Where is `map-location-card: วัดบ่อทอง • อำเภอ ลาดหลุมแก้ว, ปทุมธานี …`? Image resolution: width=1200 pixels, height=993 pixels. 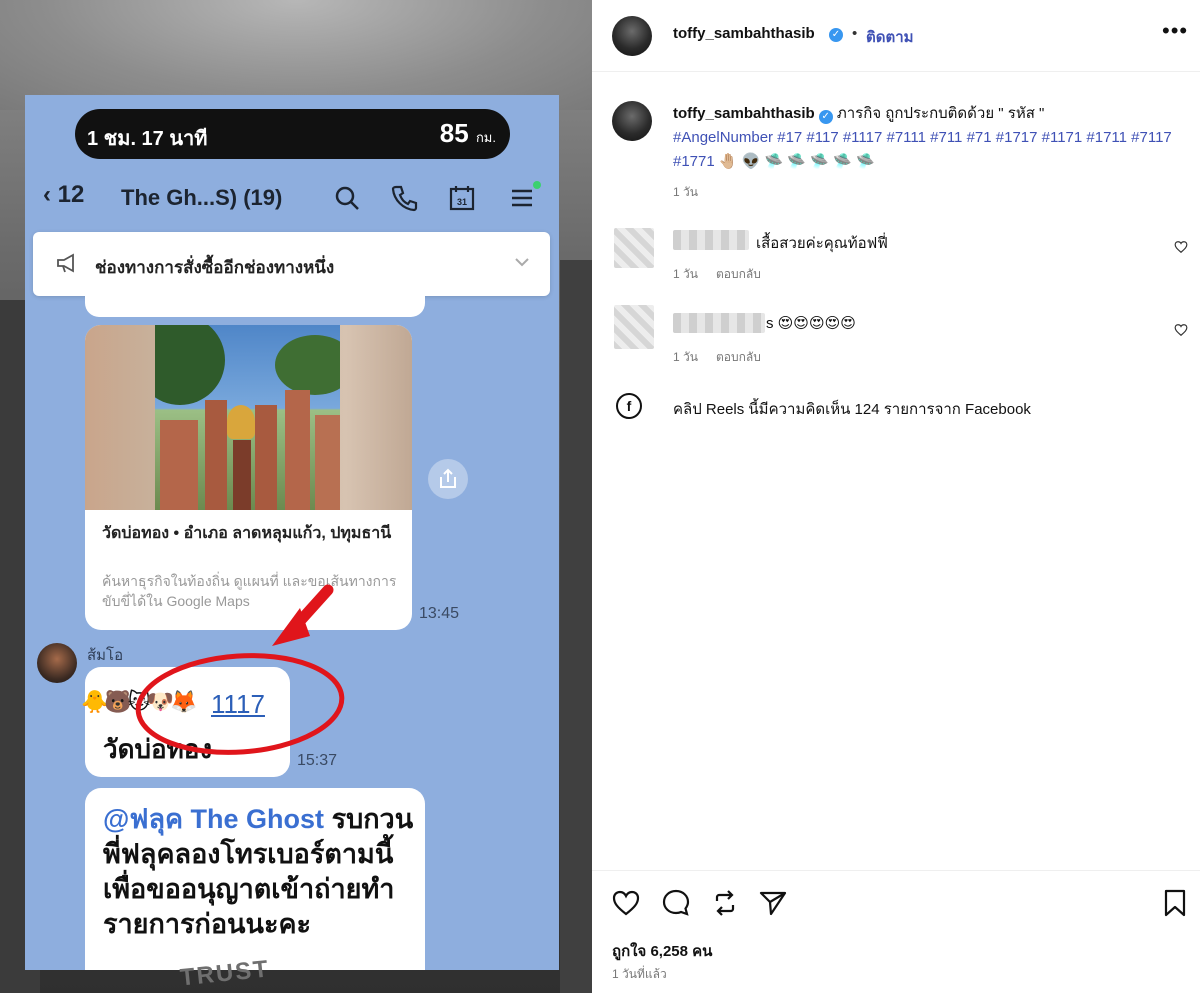
map-location-card: วัดบ่อทอง • อำเภอ ลาดหลุมแก้ว, ปทุมธานี … is located at coordinates (248, 477).